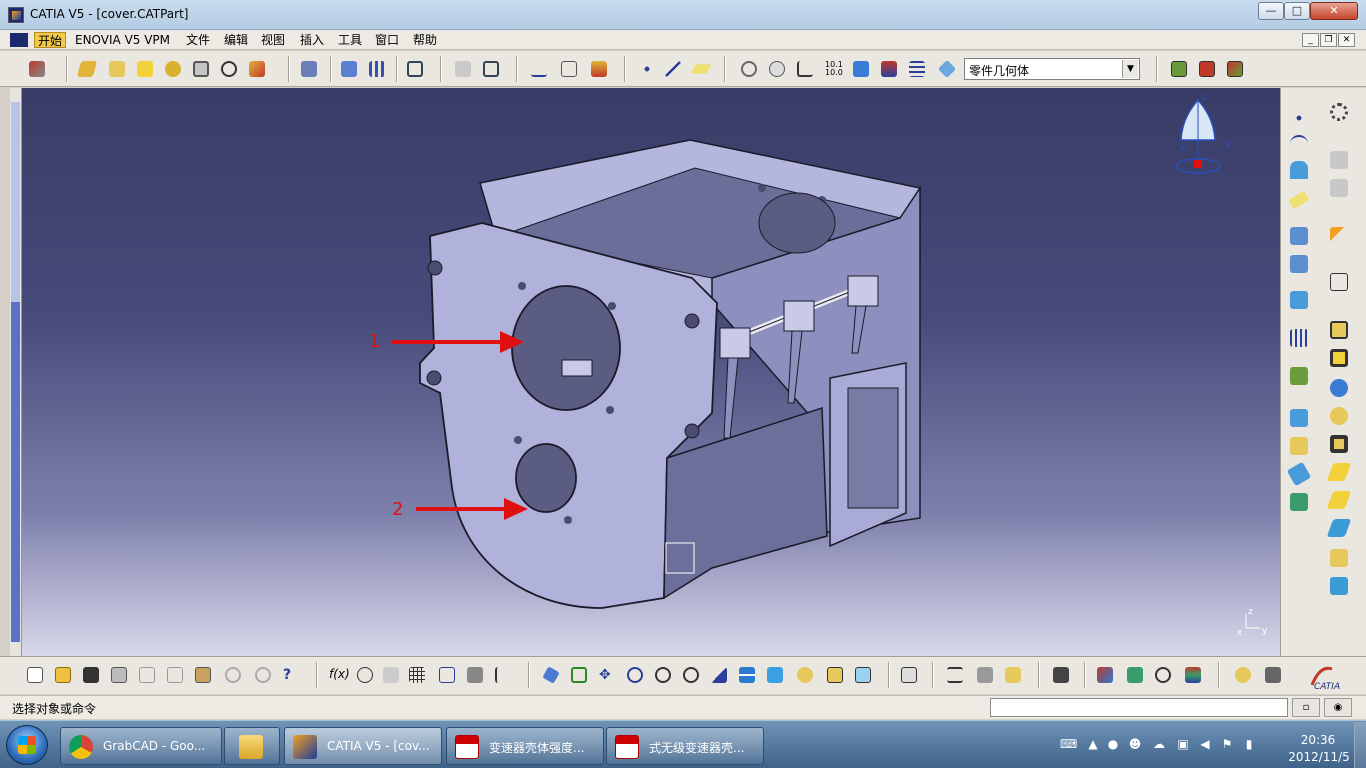 The width and height of the screenshot is (1366, 768). I want to click on menu-window: 窗口, so click(387, 40).